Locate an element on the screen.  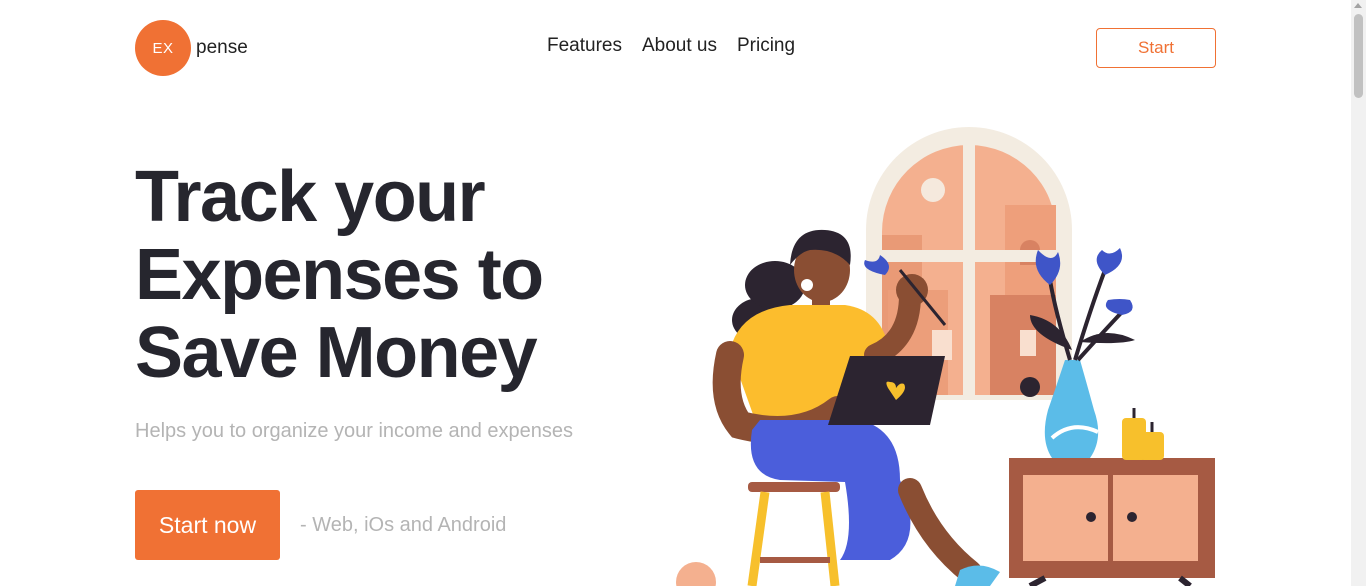
start-button: Start is located at coordinates (1156, 48).